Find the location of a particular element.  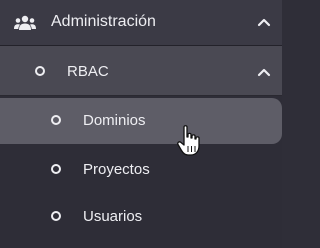

menu-group-label: Administración is located at coordinates (103, 21).